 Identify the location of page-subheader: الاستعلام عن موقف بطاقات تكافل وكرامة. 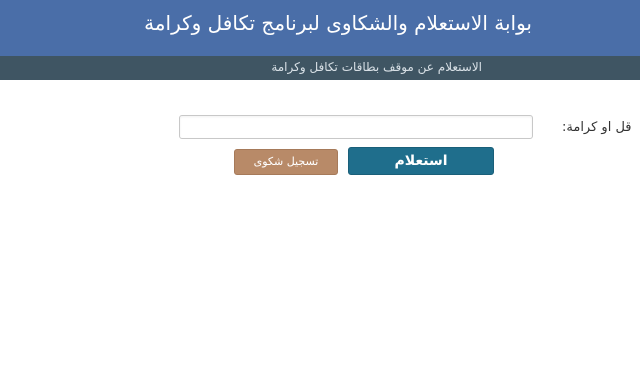
(320, 68).